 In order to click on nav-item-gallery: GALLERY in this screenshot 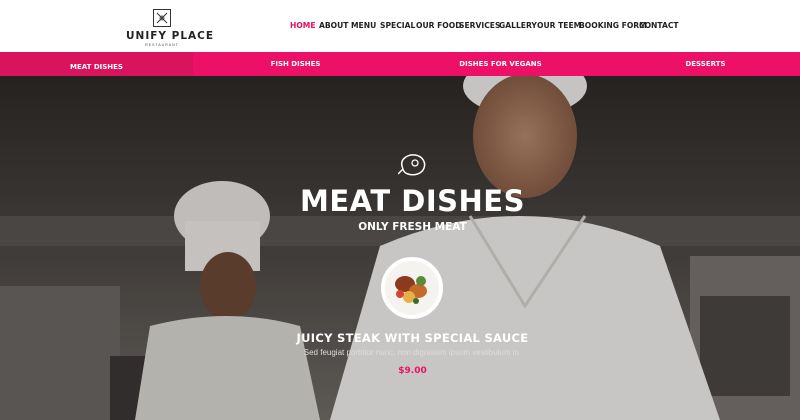, I will do `click(518, 25)`.